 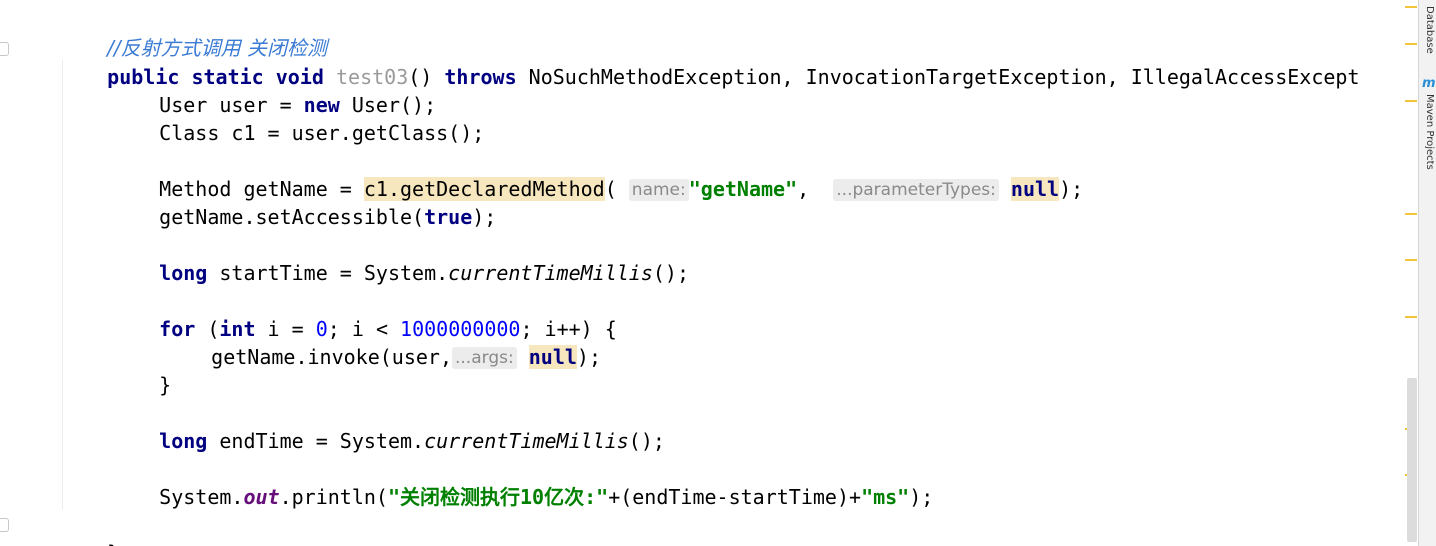 I want to click on keyword-true: true, so click(x=448, y=217).